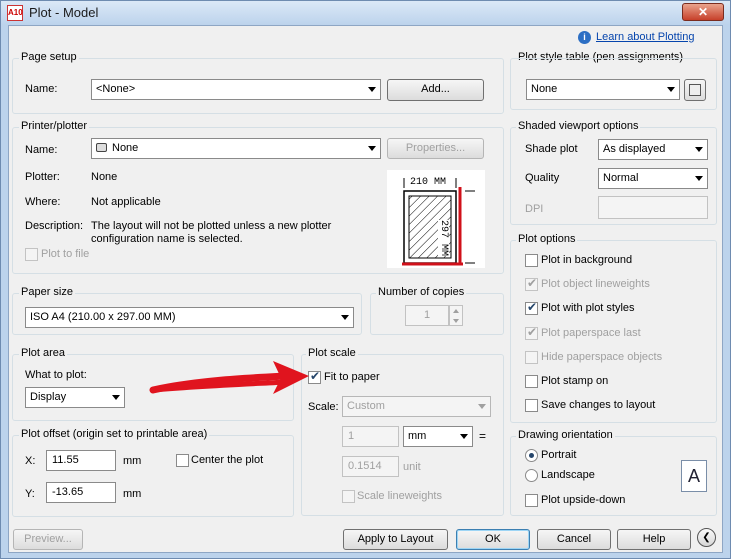  What do you see at coordinates (542, 178) in the screenshot?
I see `quality-label: Quality` at bounding box center [542, 178].